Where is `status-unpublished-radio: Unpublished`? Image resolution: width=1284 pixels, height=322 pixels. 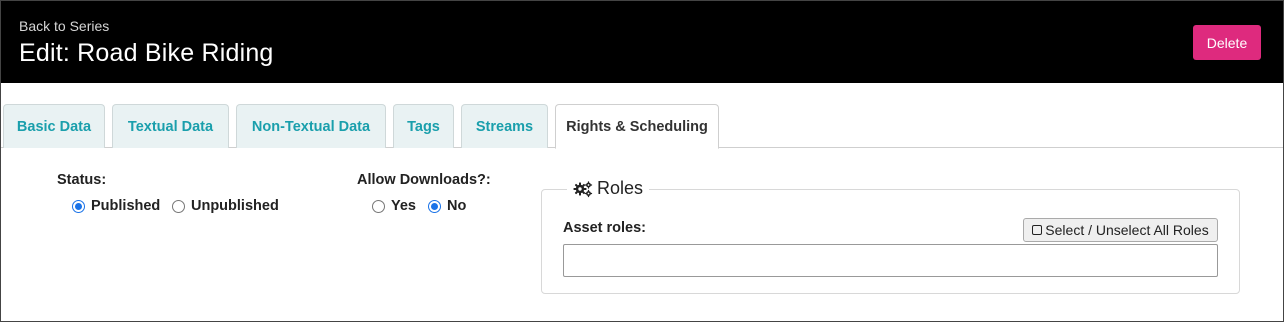
status-unpublished-radio: Unpublished is located at coordinates (225, 206).